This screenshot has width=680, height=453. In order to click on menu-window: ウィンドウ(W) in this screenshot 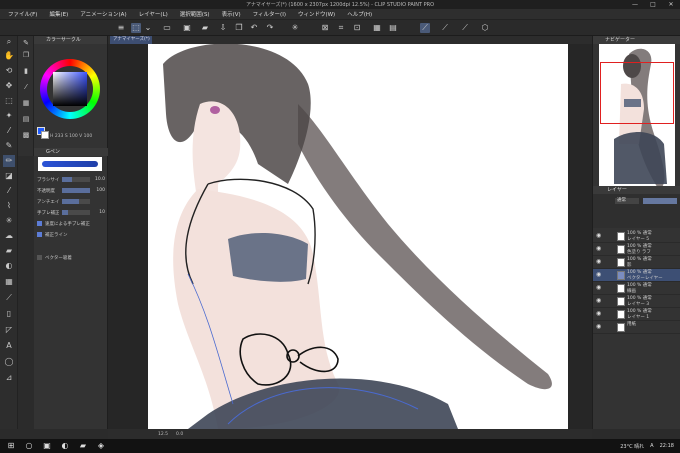, I will do `click(316, 14)`.